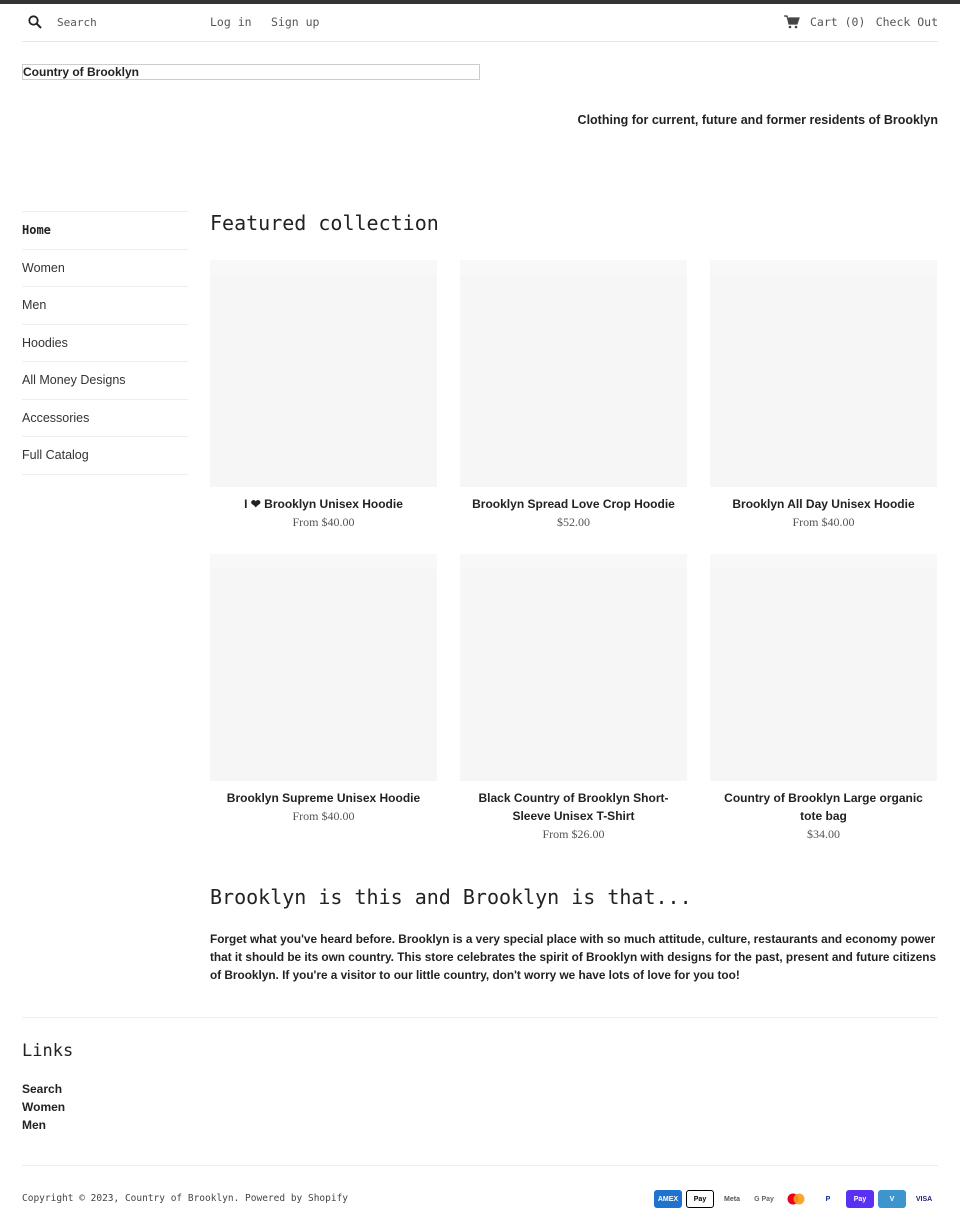 This screenshot has height=1231, width=960. I want to click on amex-icon: AMEX, so click(668, 1199).